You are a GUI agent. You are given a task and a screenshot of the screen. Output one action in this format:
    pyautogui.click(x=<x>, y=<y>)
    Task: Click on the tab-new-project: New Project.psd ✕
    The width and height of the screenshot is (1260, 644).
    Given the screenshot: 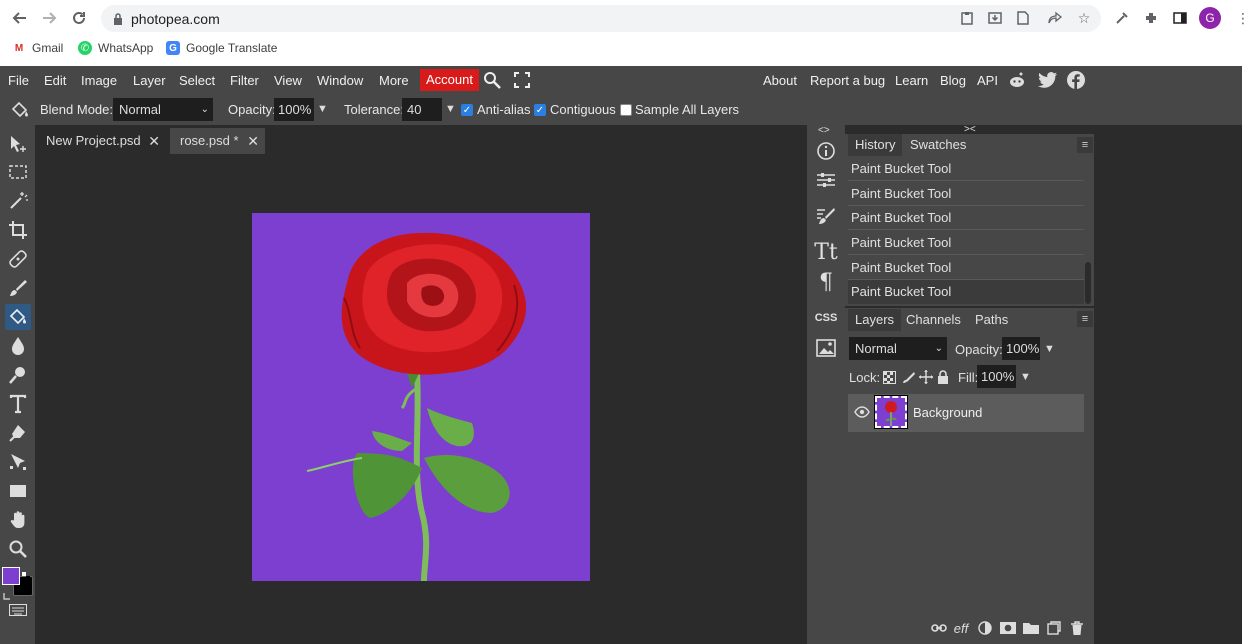 What is the action you would take?
    pyautogui.click(x=101, y=141)
    